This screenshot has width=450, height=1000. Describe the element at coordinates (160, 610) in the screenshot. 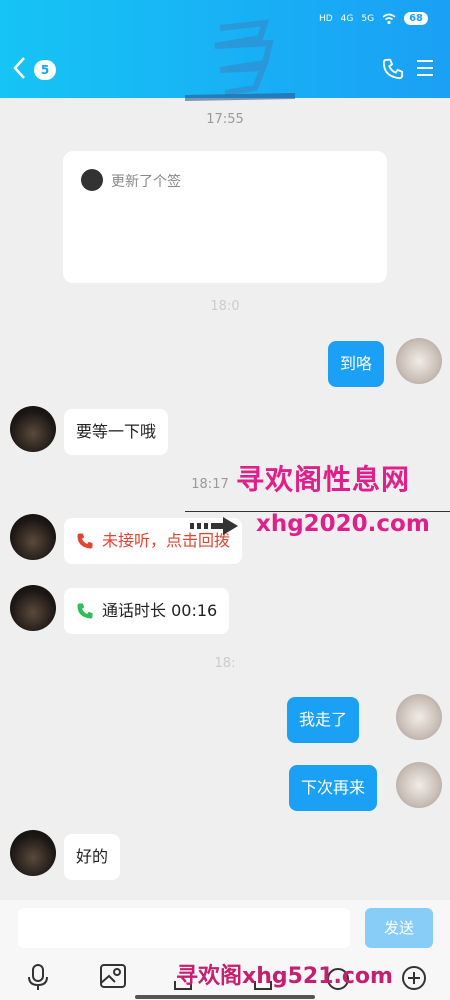

I see `call-duration-text: 通话时长 00:16` at that location.